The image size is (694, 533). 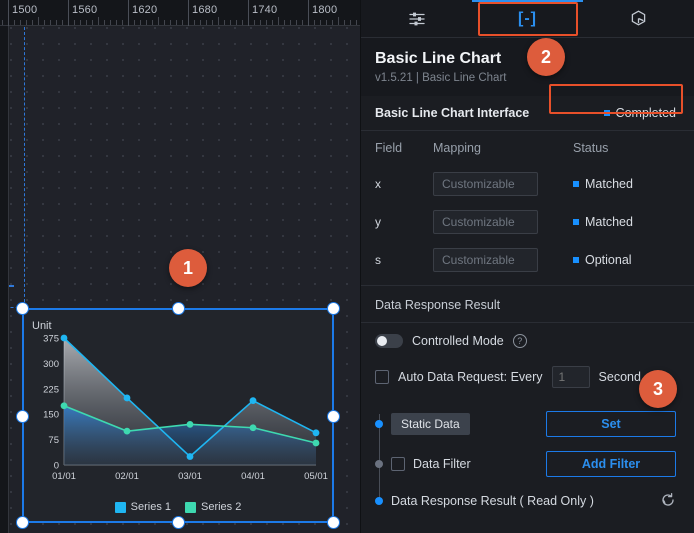 I want to click on refresh-icon, so click(x=668, y=501).